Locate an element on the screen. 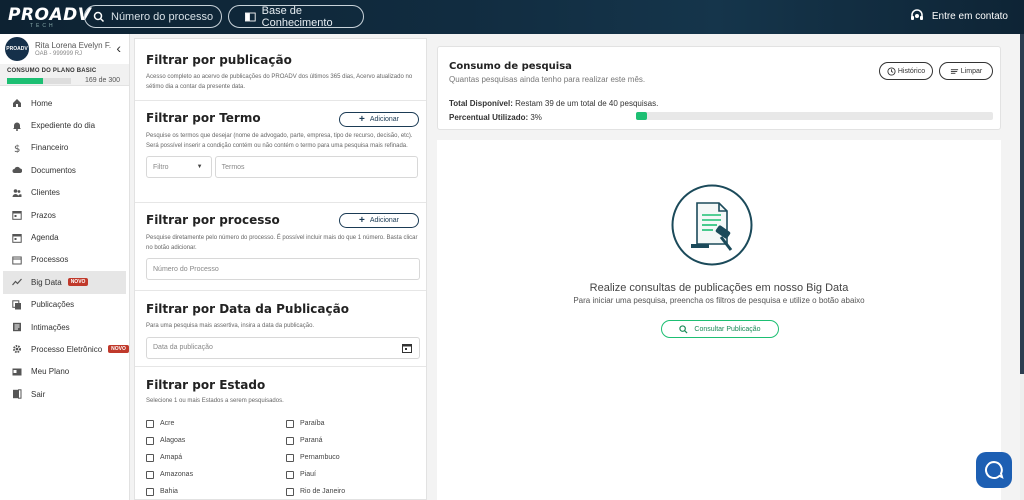  total-text: Restam 39 de um total de 40 pesquisas. is located at coordinates (587, 103).